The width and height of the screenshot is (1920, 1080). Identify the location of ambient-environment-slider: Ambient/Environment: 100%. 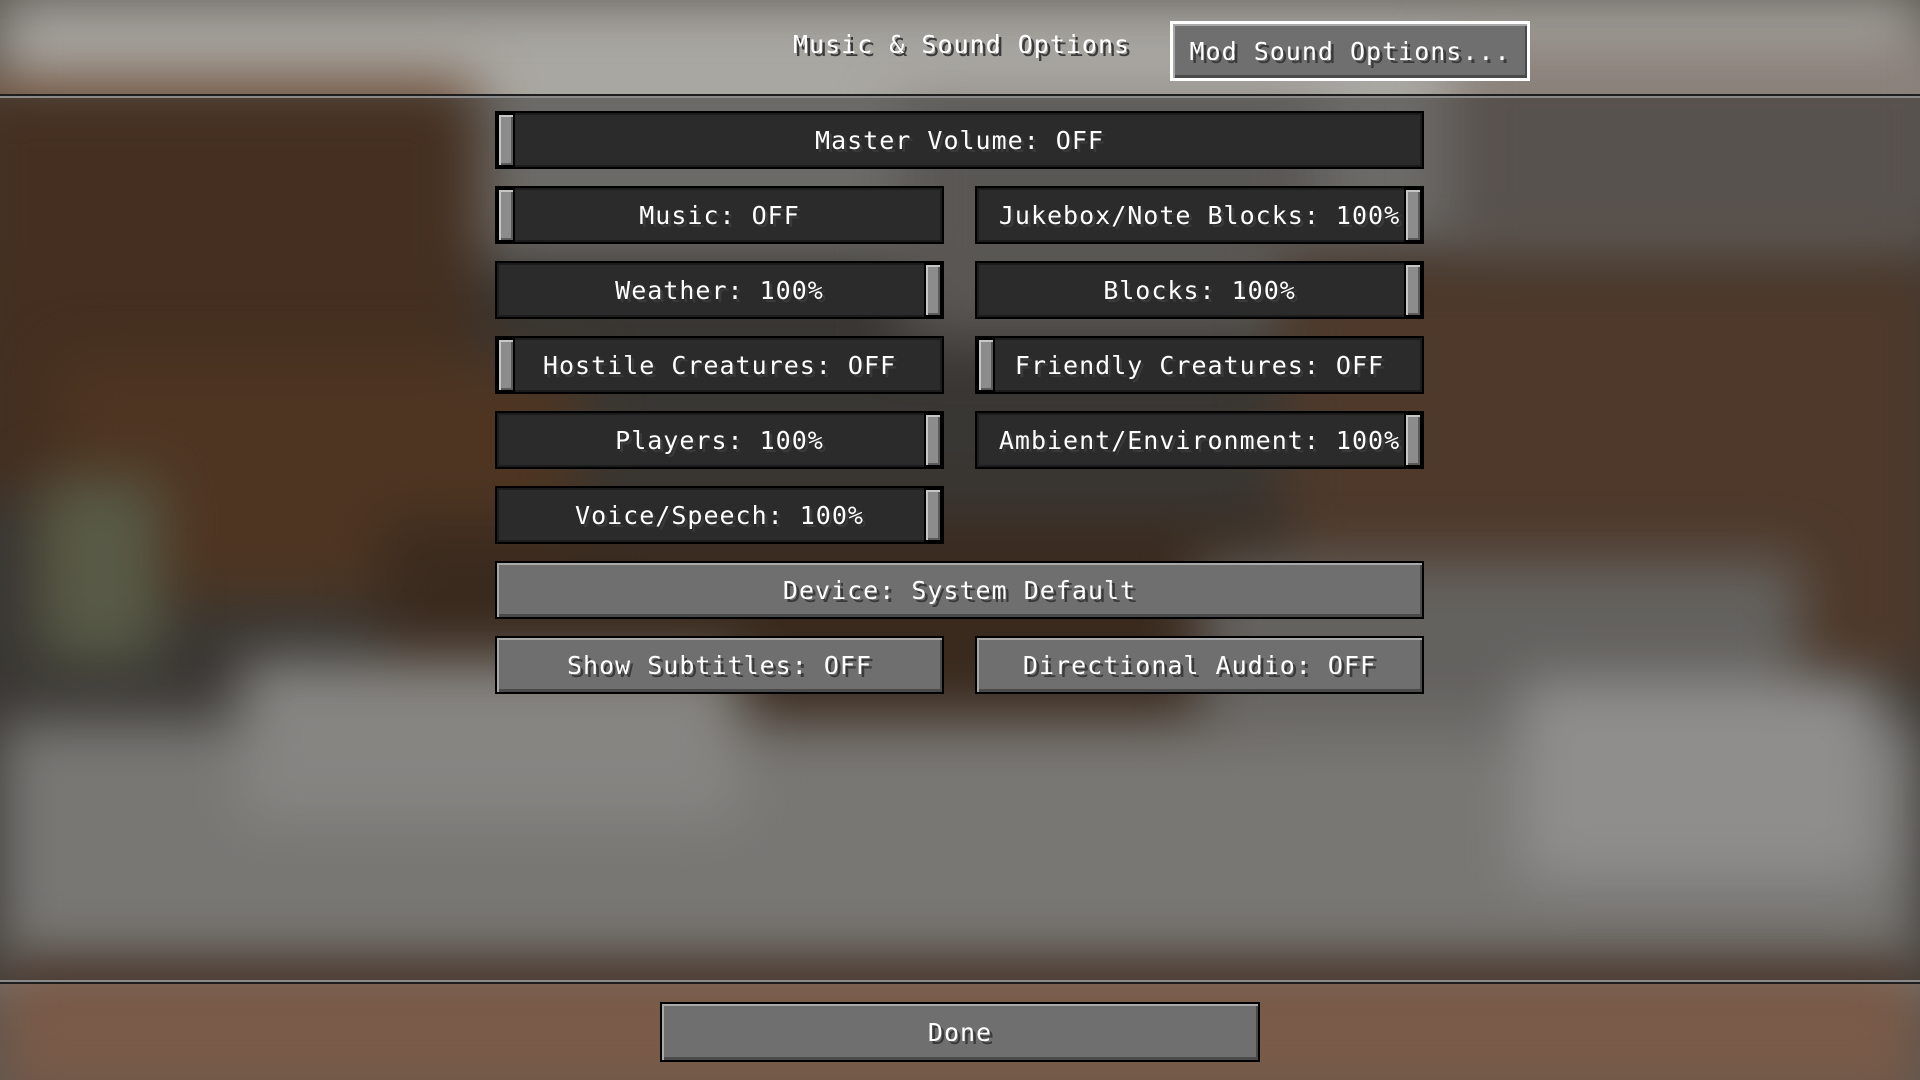
(1199, 440).